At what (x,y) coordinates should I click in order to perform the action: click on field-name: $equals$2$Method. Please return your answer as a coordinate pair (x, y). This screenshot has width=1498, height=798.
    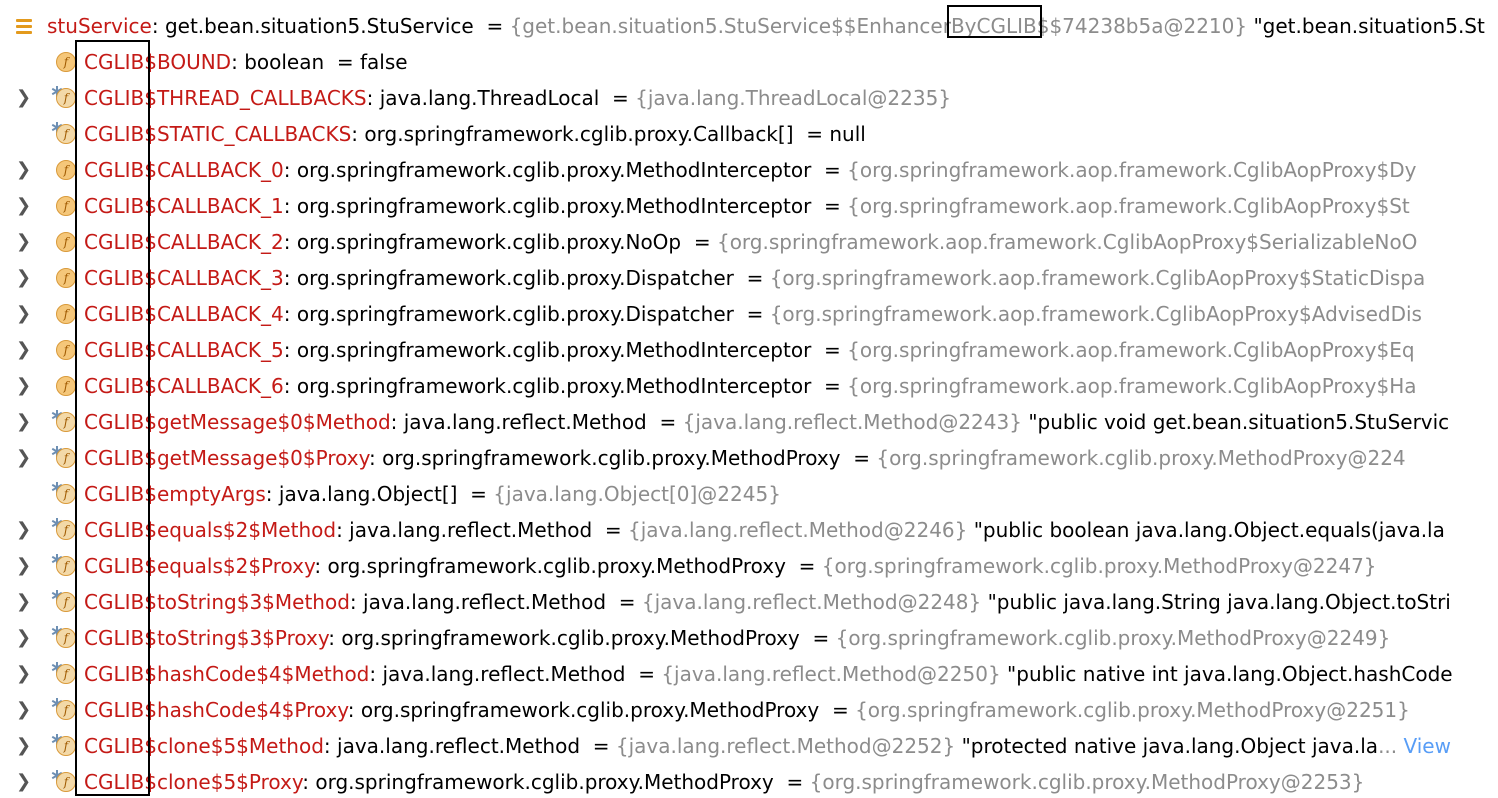
    Looking at the image, I should click on (240, 530).